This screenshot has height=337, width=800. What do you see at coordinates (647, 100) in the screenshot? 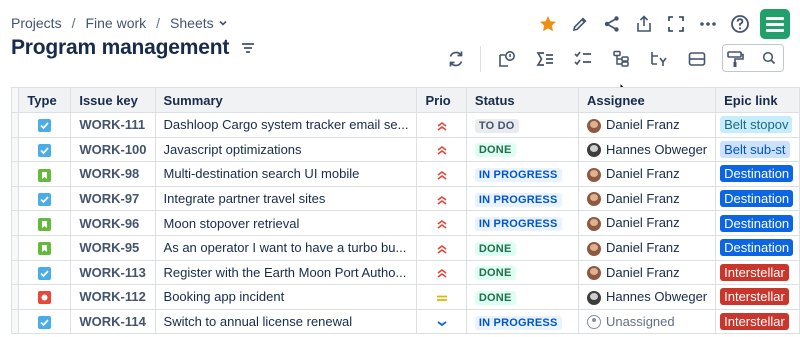
I see `column-header-assignee: Assignee` at bounding box center [647, 100].